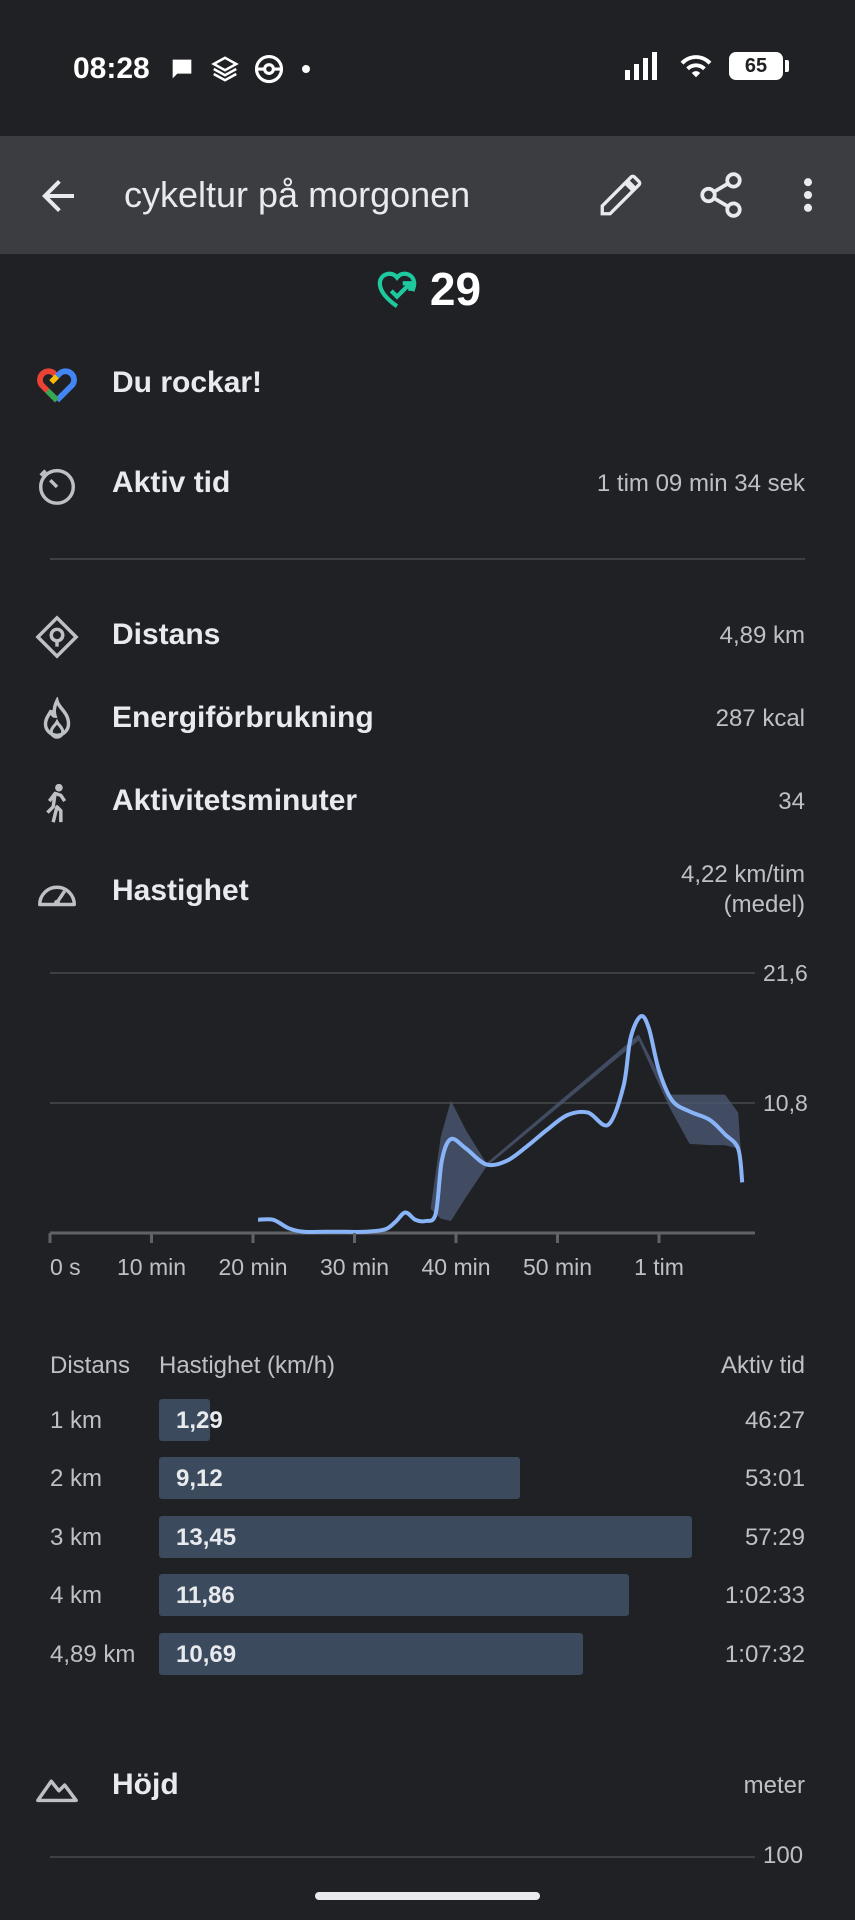 The width and height of the screenshot is (855, 1920). Describe the element at coordinates (455, 1267) in the screenshot. I see `x-tick-label: 40 min` at that location.